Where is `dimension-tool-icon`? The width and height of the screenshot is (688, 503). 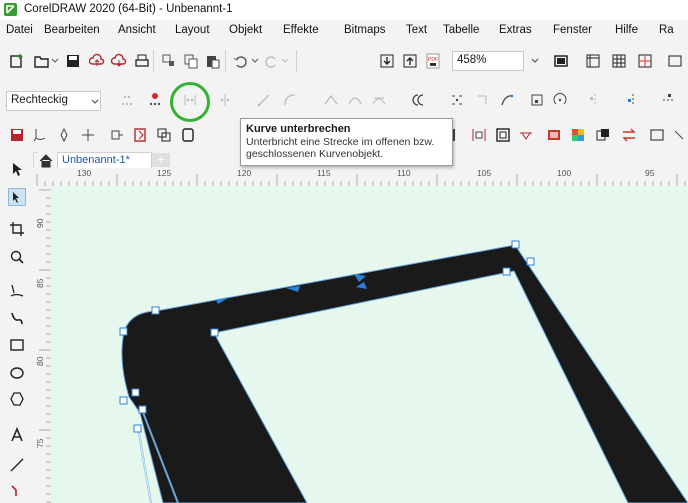
dimension-tool-icon is located at coordinates (17, 465).